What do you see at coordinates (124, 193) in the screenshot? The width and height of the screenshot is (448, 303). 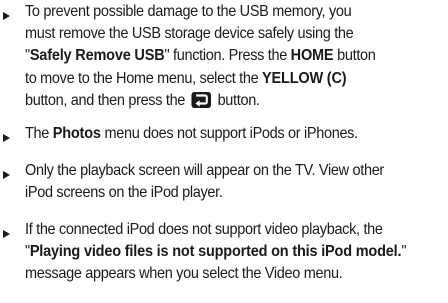 I see `note-line: iPod screens on the iPod player.` at bounding box center [124, 193].